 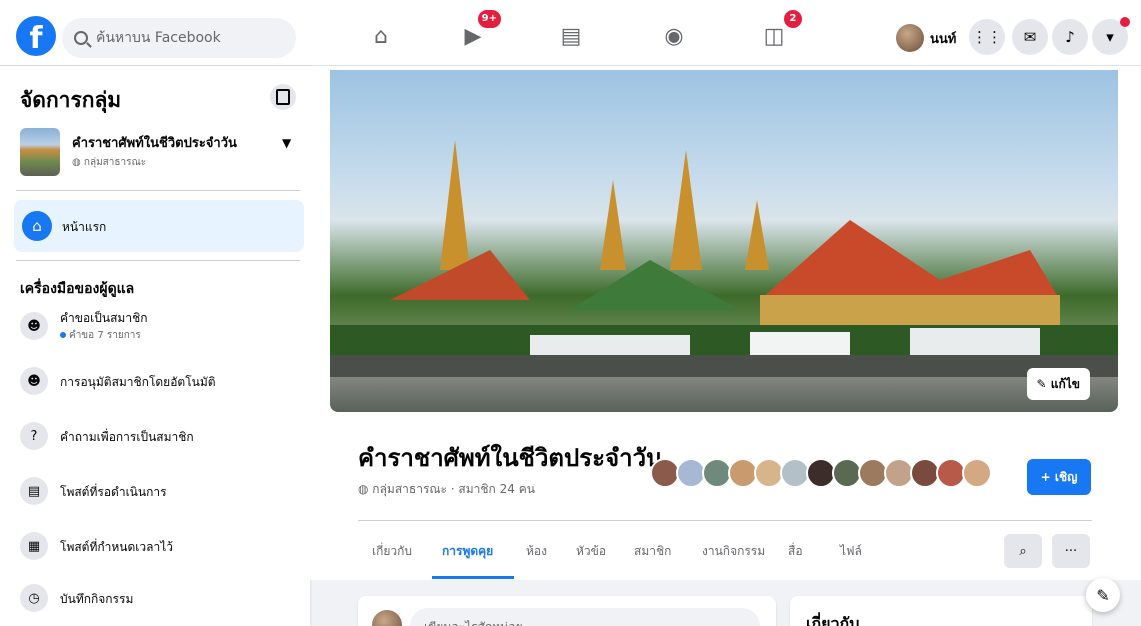 I want to click on store-icon: ▤, so click(x=571, y=36).